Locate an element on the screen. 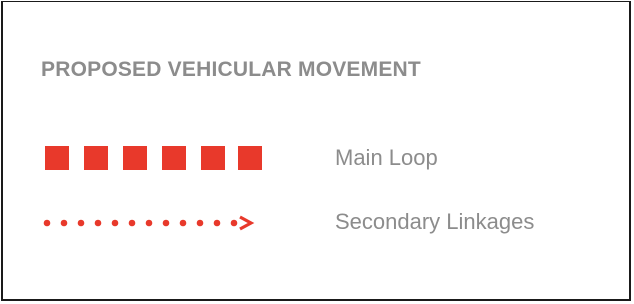  legend-item-secondary-linkages: Secondary Linkages is located at coordinates (287, 222).